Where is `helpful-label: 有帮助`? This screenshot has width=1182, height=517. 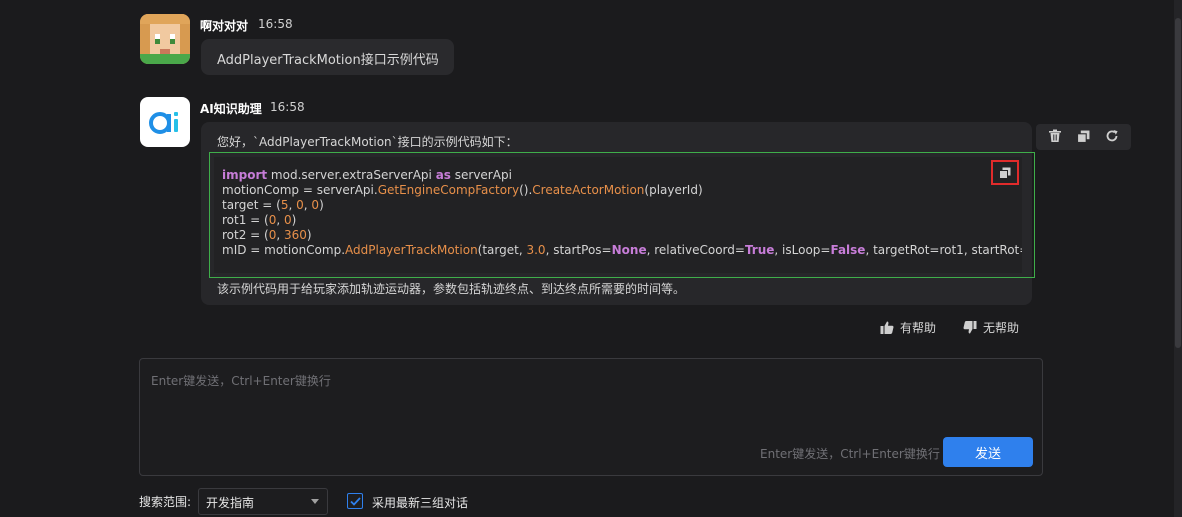 helpful-label: 有帮助 is located at coordinates (918, 328).